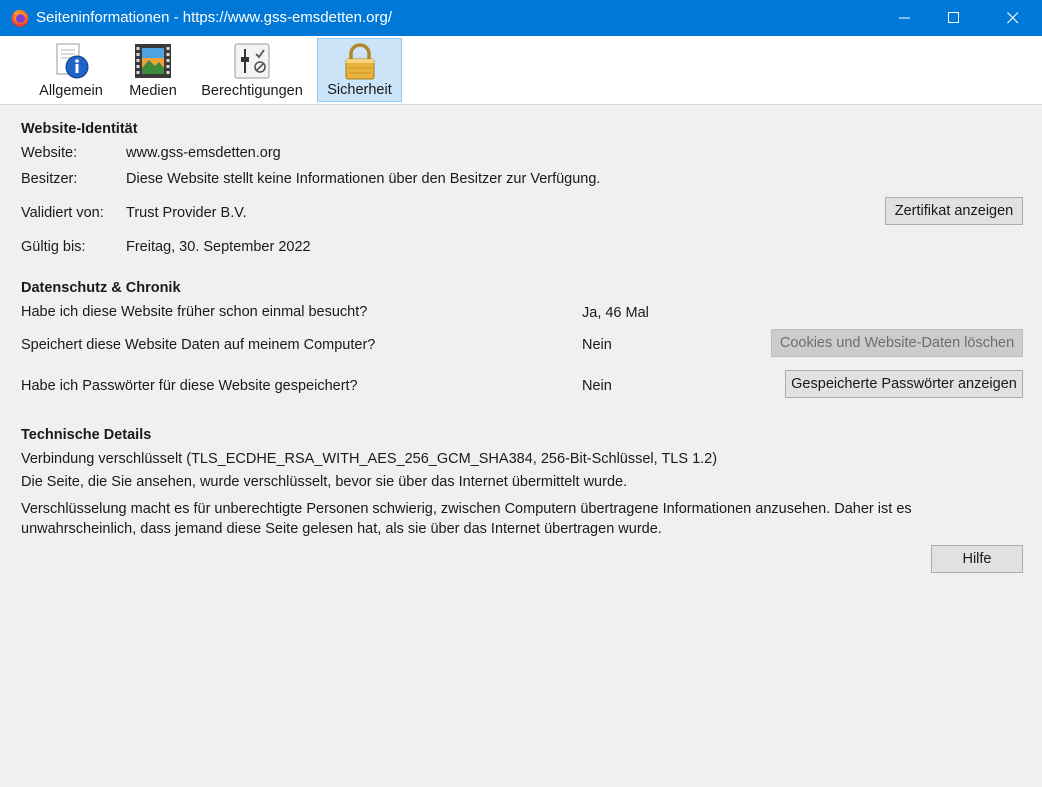 The height and width of the screenshot is (787, 1042). What do you see at coordinates (897, 343) in the screenshot?
I see `clear-cookies-button: Cookies und Website-Daten löschen` at bounding box center [897, 343].